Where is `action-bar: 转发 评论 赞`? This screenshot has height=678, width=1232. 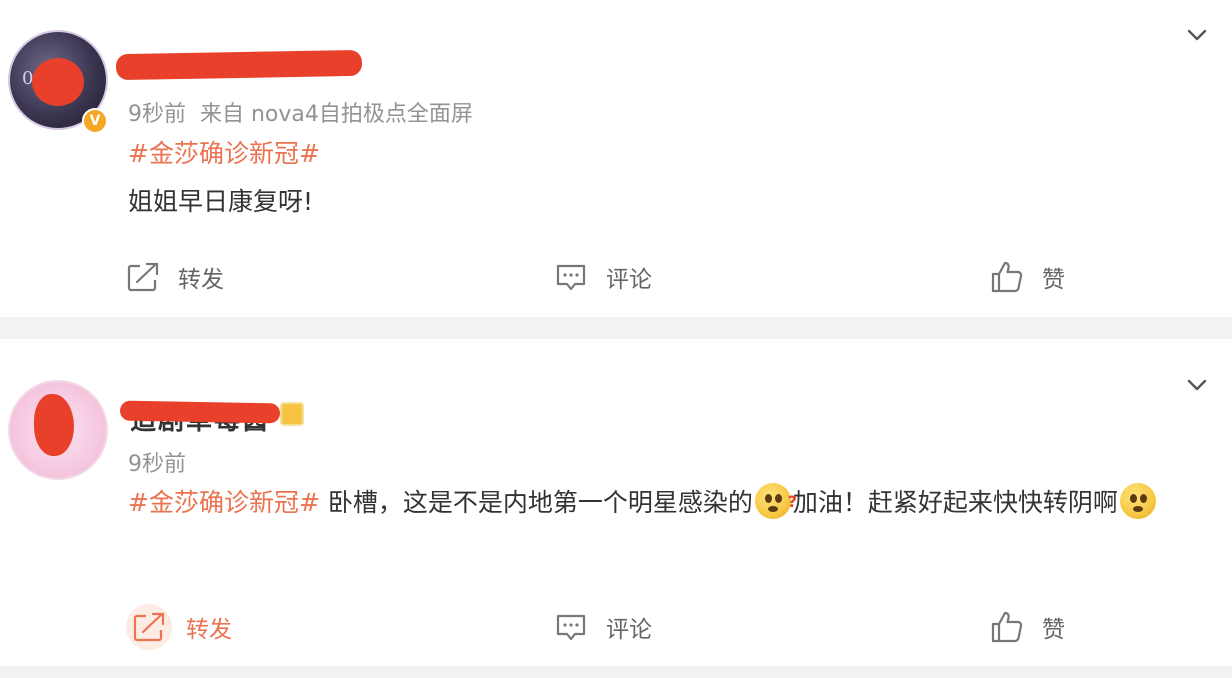
action-bar: 转发 评论 赞 is located at coordinates (616, 627).